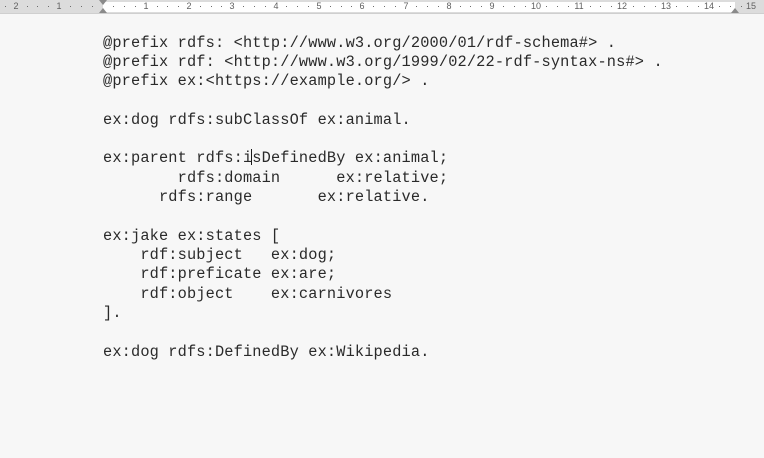 Image resolution: width=764 pixels, height=458 pixels. I want to click on text-after-caret: sDefinedBy ex:animal;, so click(350, 158).